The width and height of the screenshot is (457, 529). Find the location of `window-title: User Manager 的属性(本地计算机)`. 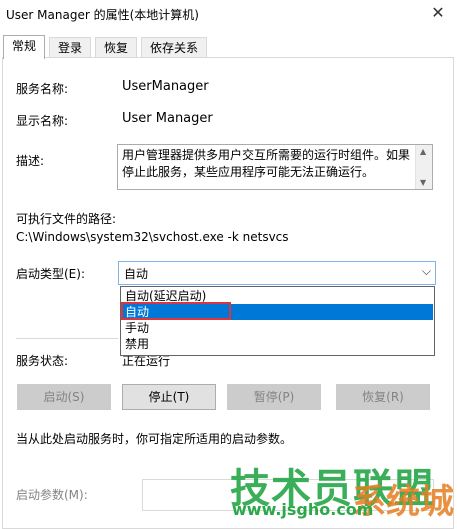

window-title: User Manager 的属性(本地计算机) is located at coordinates (102, 15).